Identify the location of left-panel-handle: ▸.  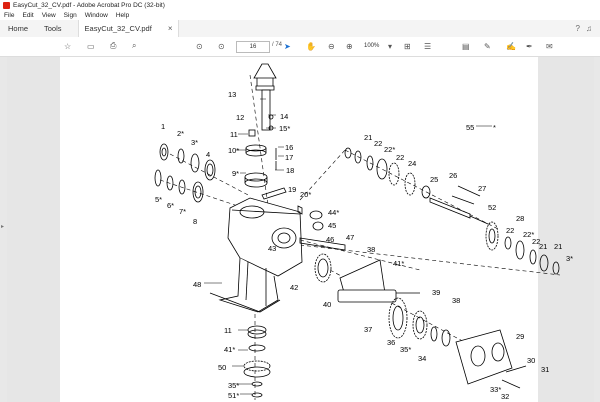
(3, 229).